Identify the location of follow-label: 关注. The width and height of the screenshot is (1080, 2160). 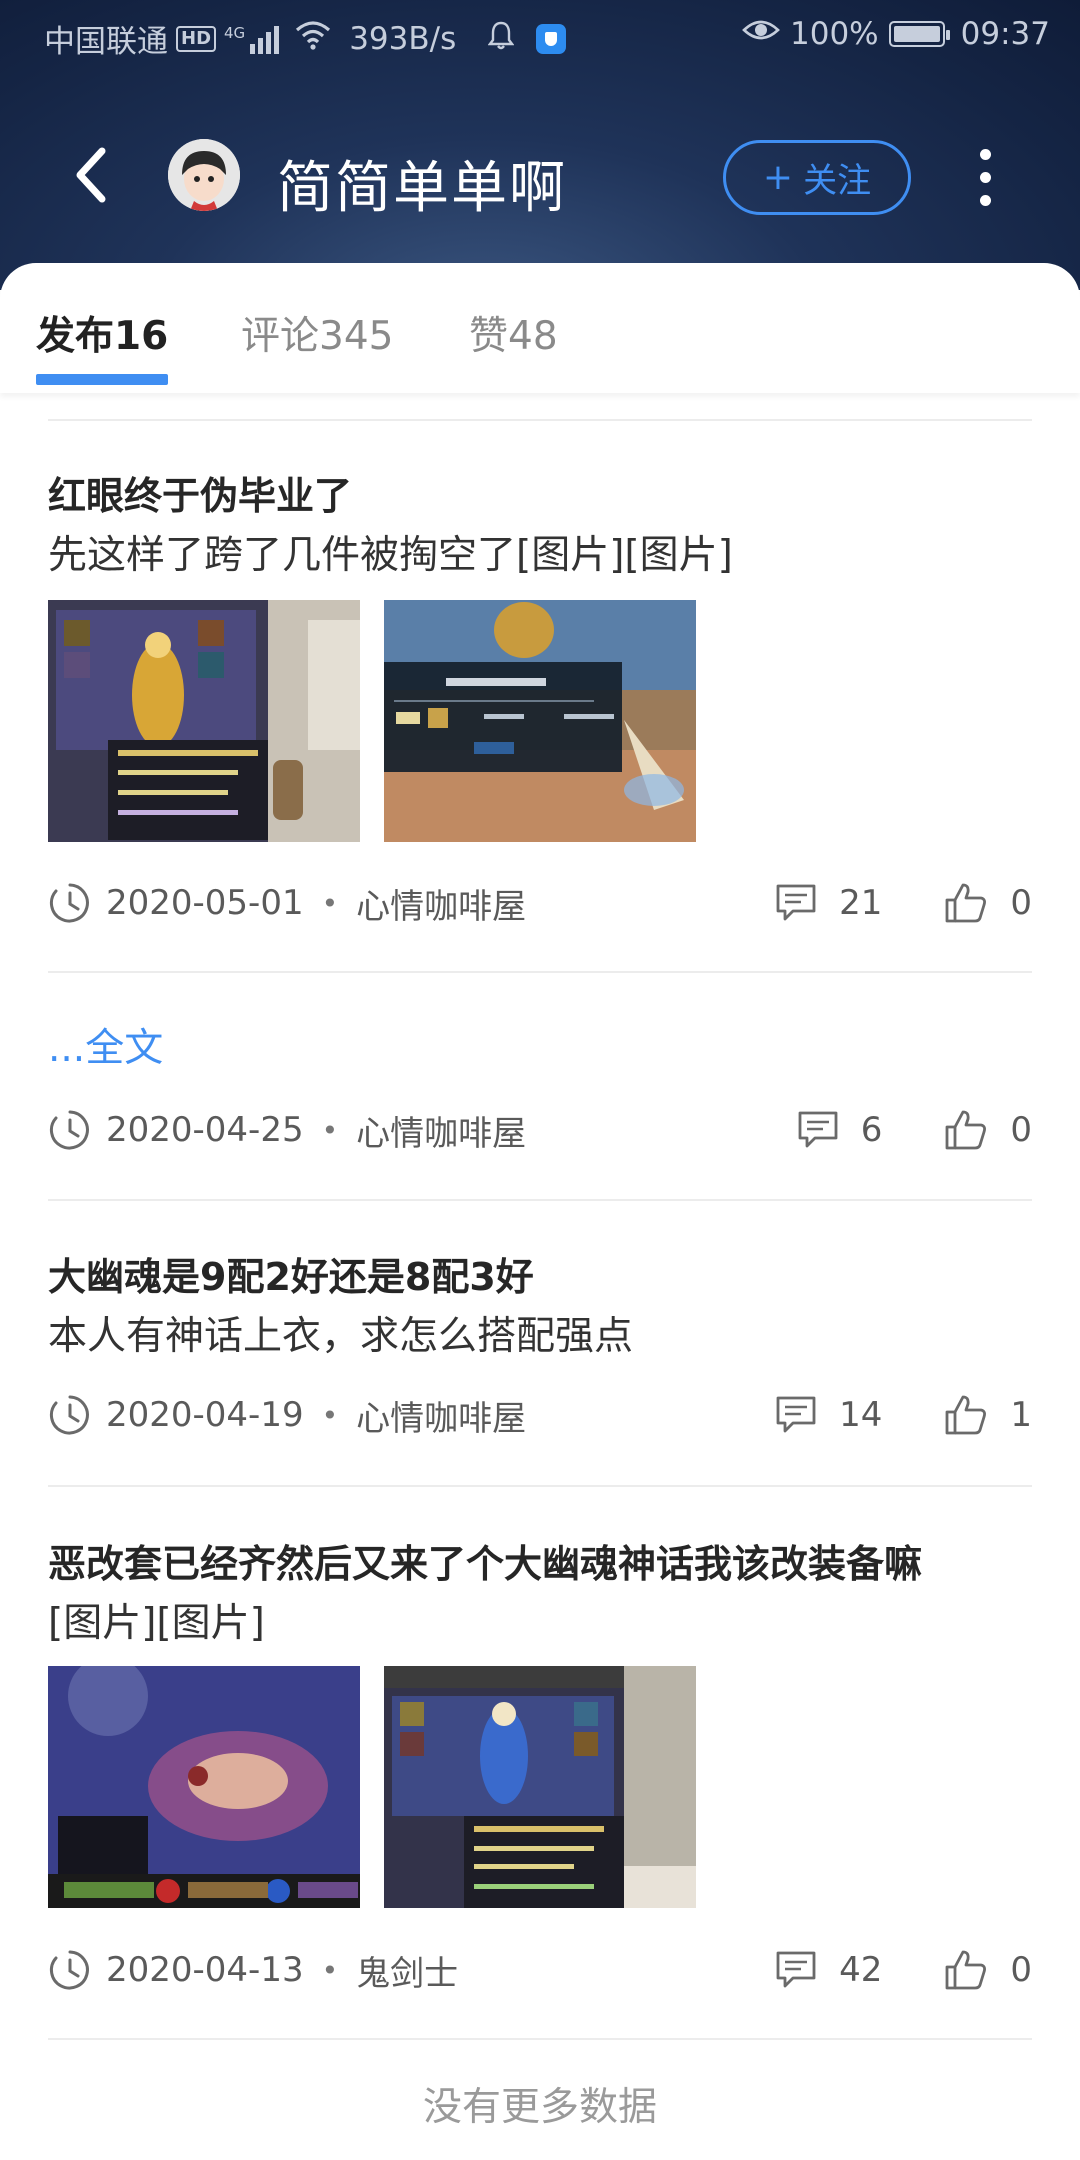
(837, 181).